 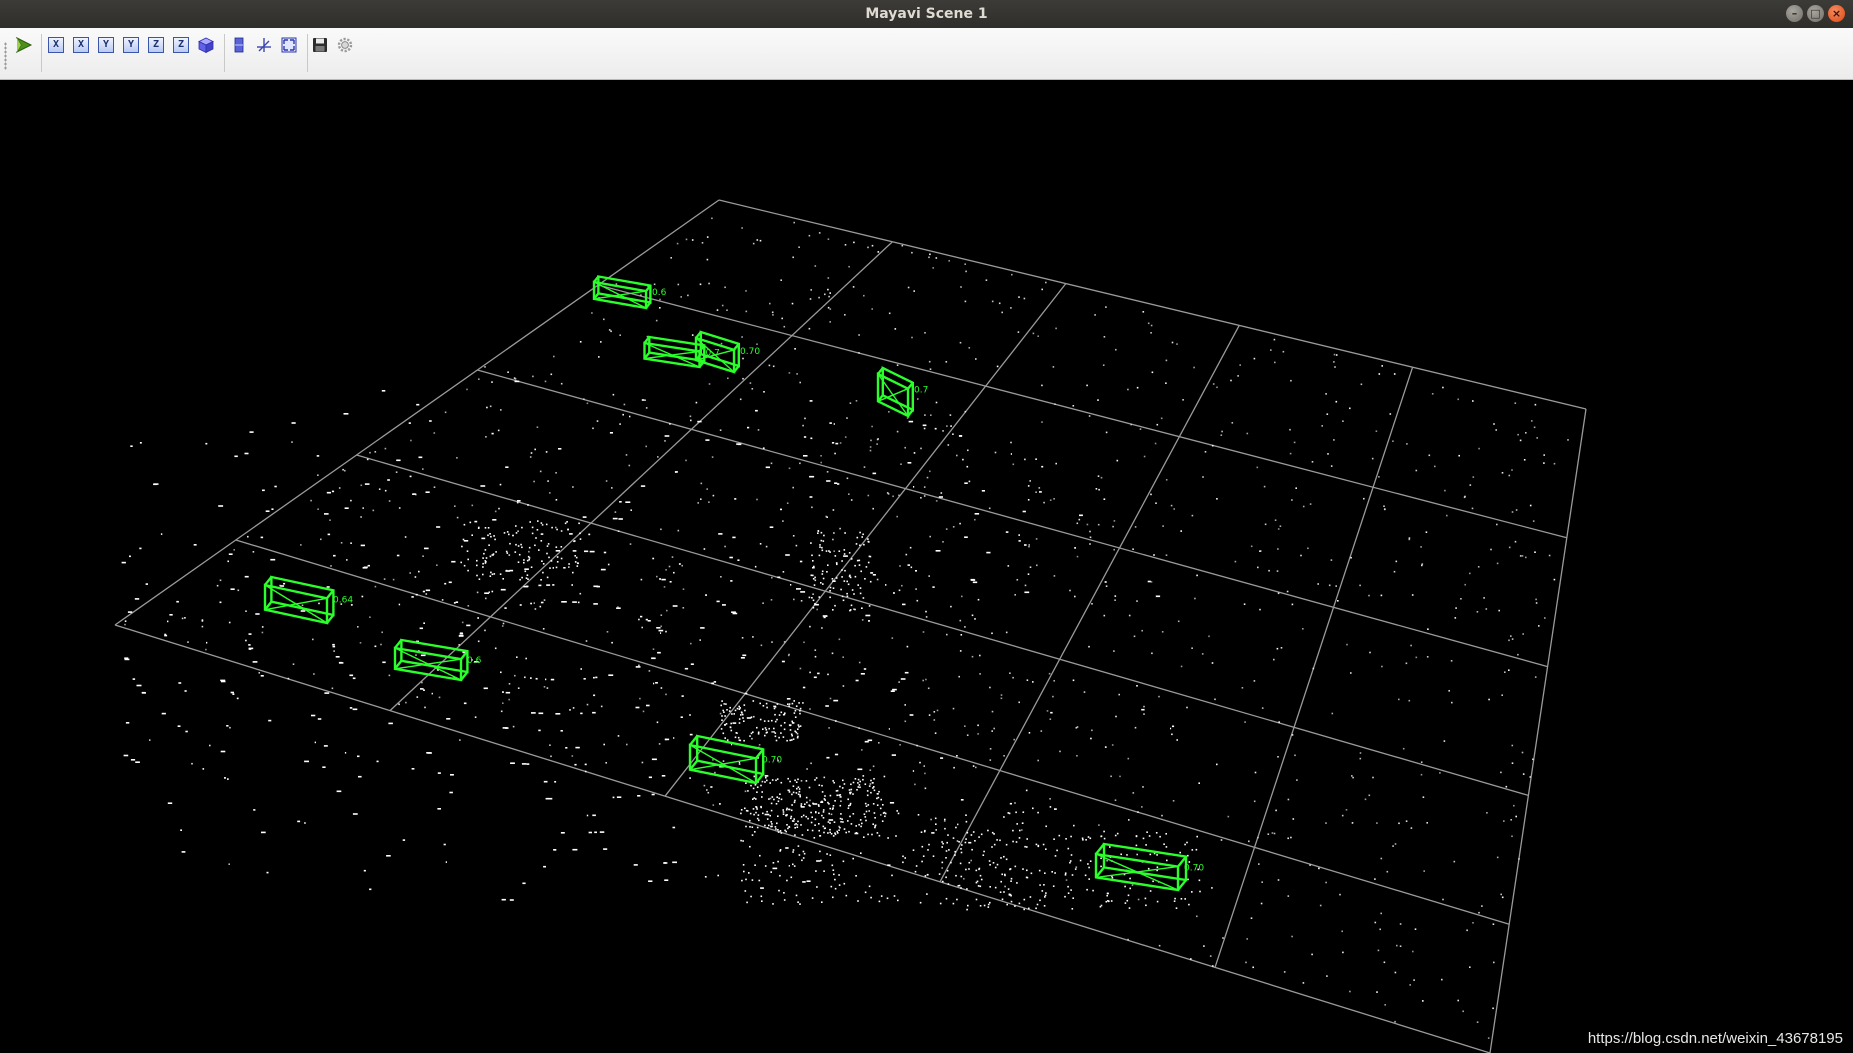 I want to click on view-y-pos-button: Y, so click(x=106, y=45).